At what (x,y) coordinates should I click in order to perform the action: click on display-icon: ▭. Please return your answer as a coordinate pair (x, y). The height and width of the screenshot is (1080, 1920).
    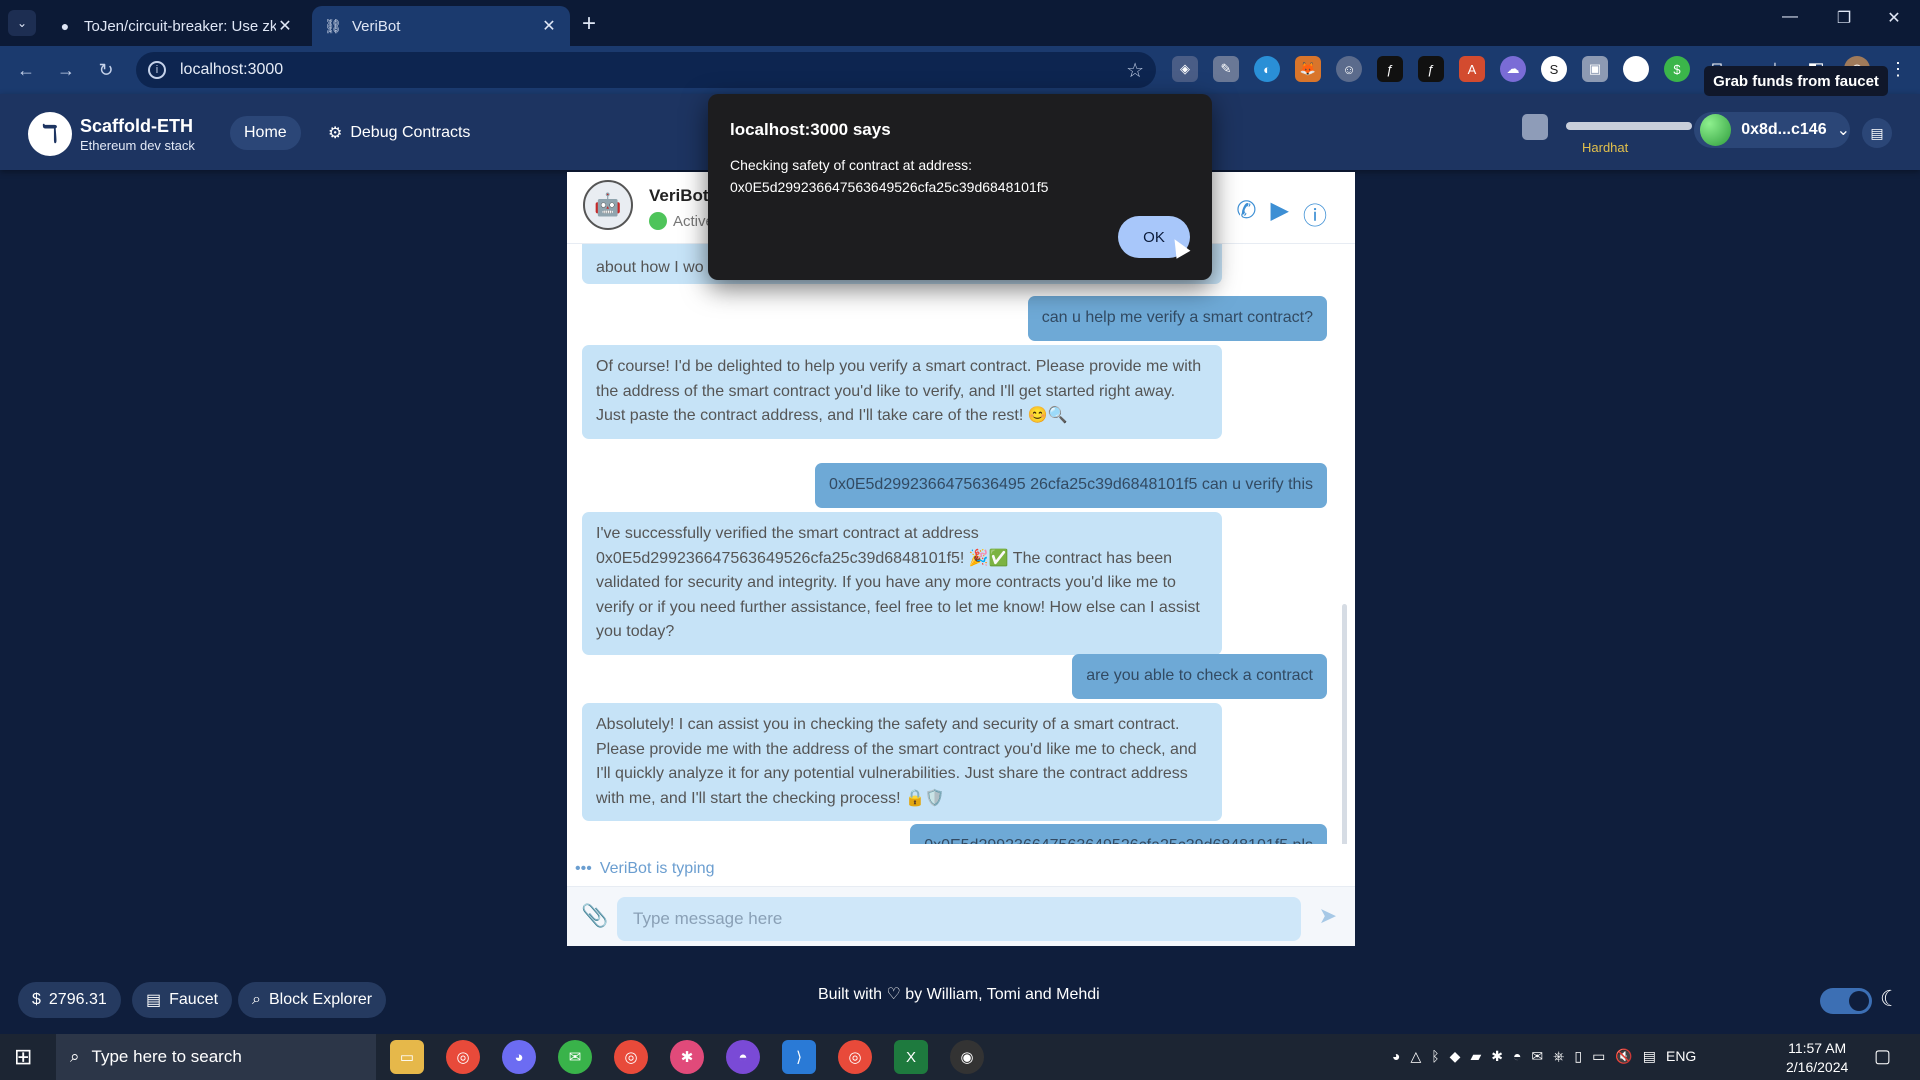
    Looking at the image, I should click on (1598, 1056).